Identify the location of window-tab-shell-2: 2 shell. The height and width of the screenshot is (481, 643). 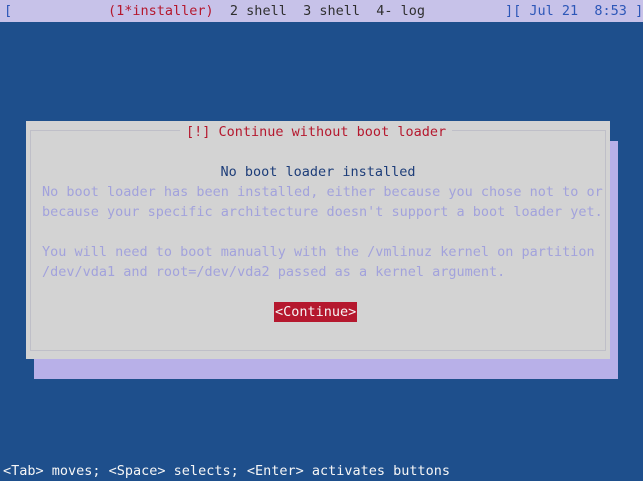
(250, 11).